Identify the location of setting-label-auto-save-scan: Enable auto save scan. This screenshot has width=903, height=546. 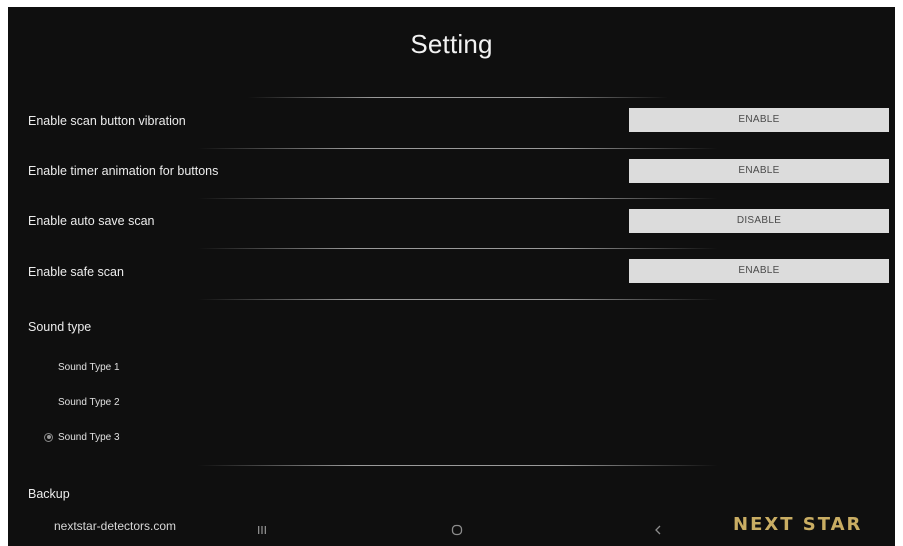
(91, 221).